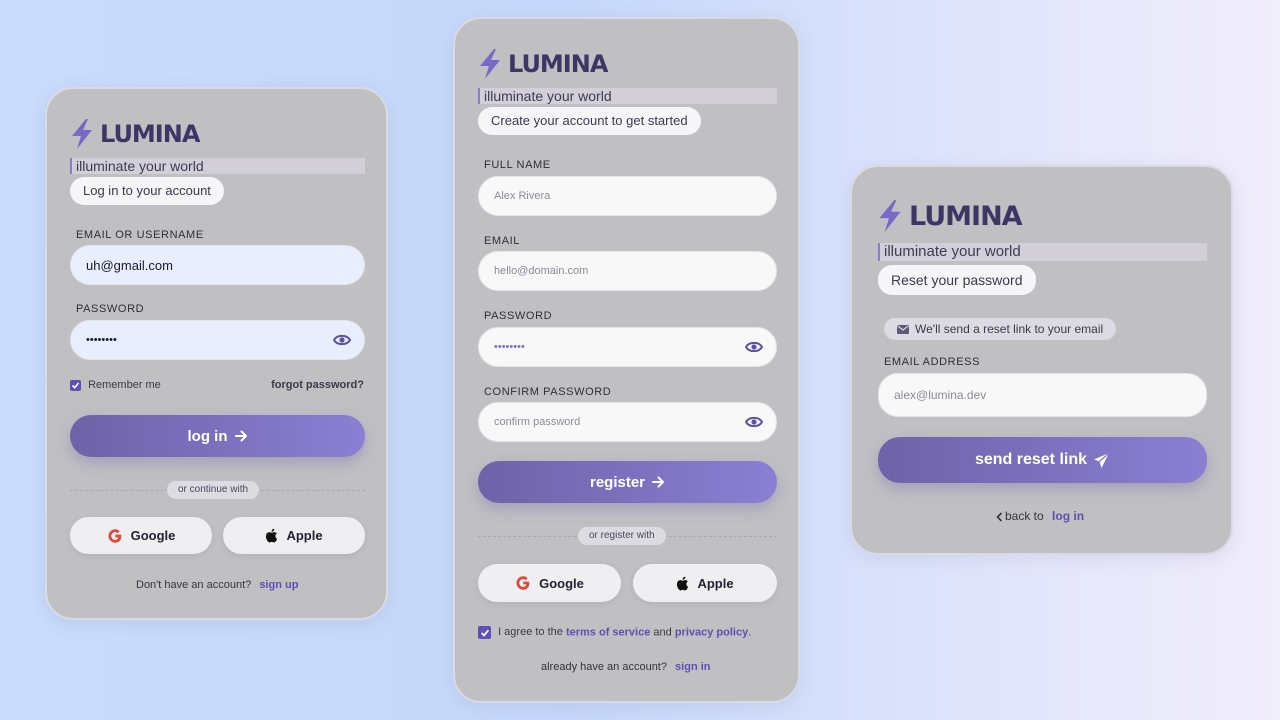 This screenshot has width=1280, height=720. I want to click on terms-link: terms of service, so click(608, 632).